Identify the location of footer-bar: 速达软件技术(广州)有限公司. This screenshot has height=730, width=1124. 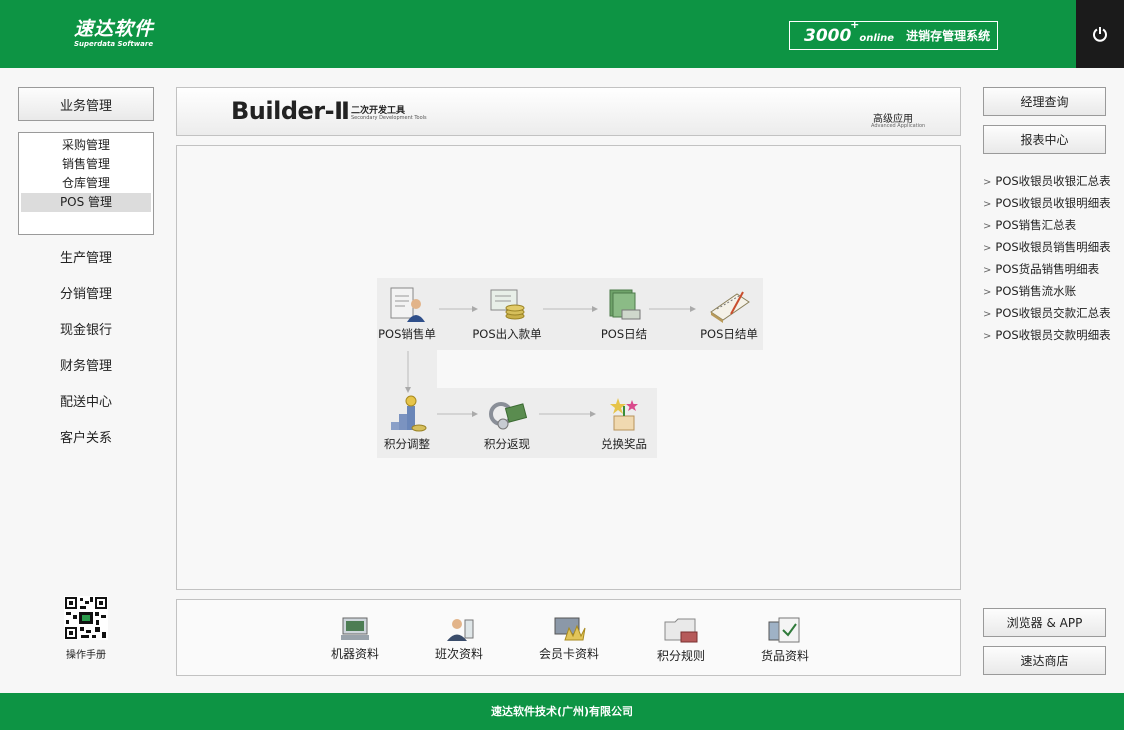
(562, 711).